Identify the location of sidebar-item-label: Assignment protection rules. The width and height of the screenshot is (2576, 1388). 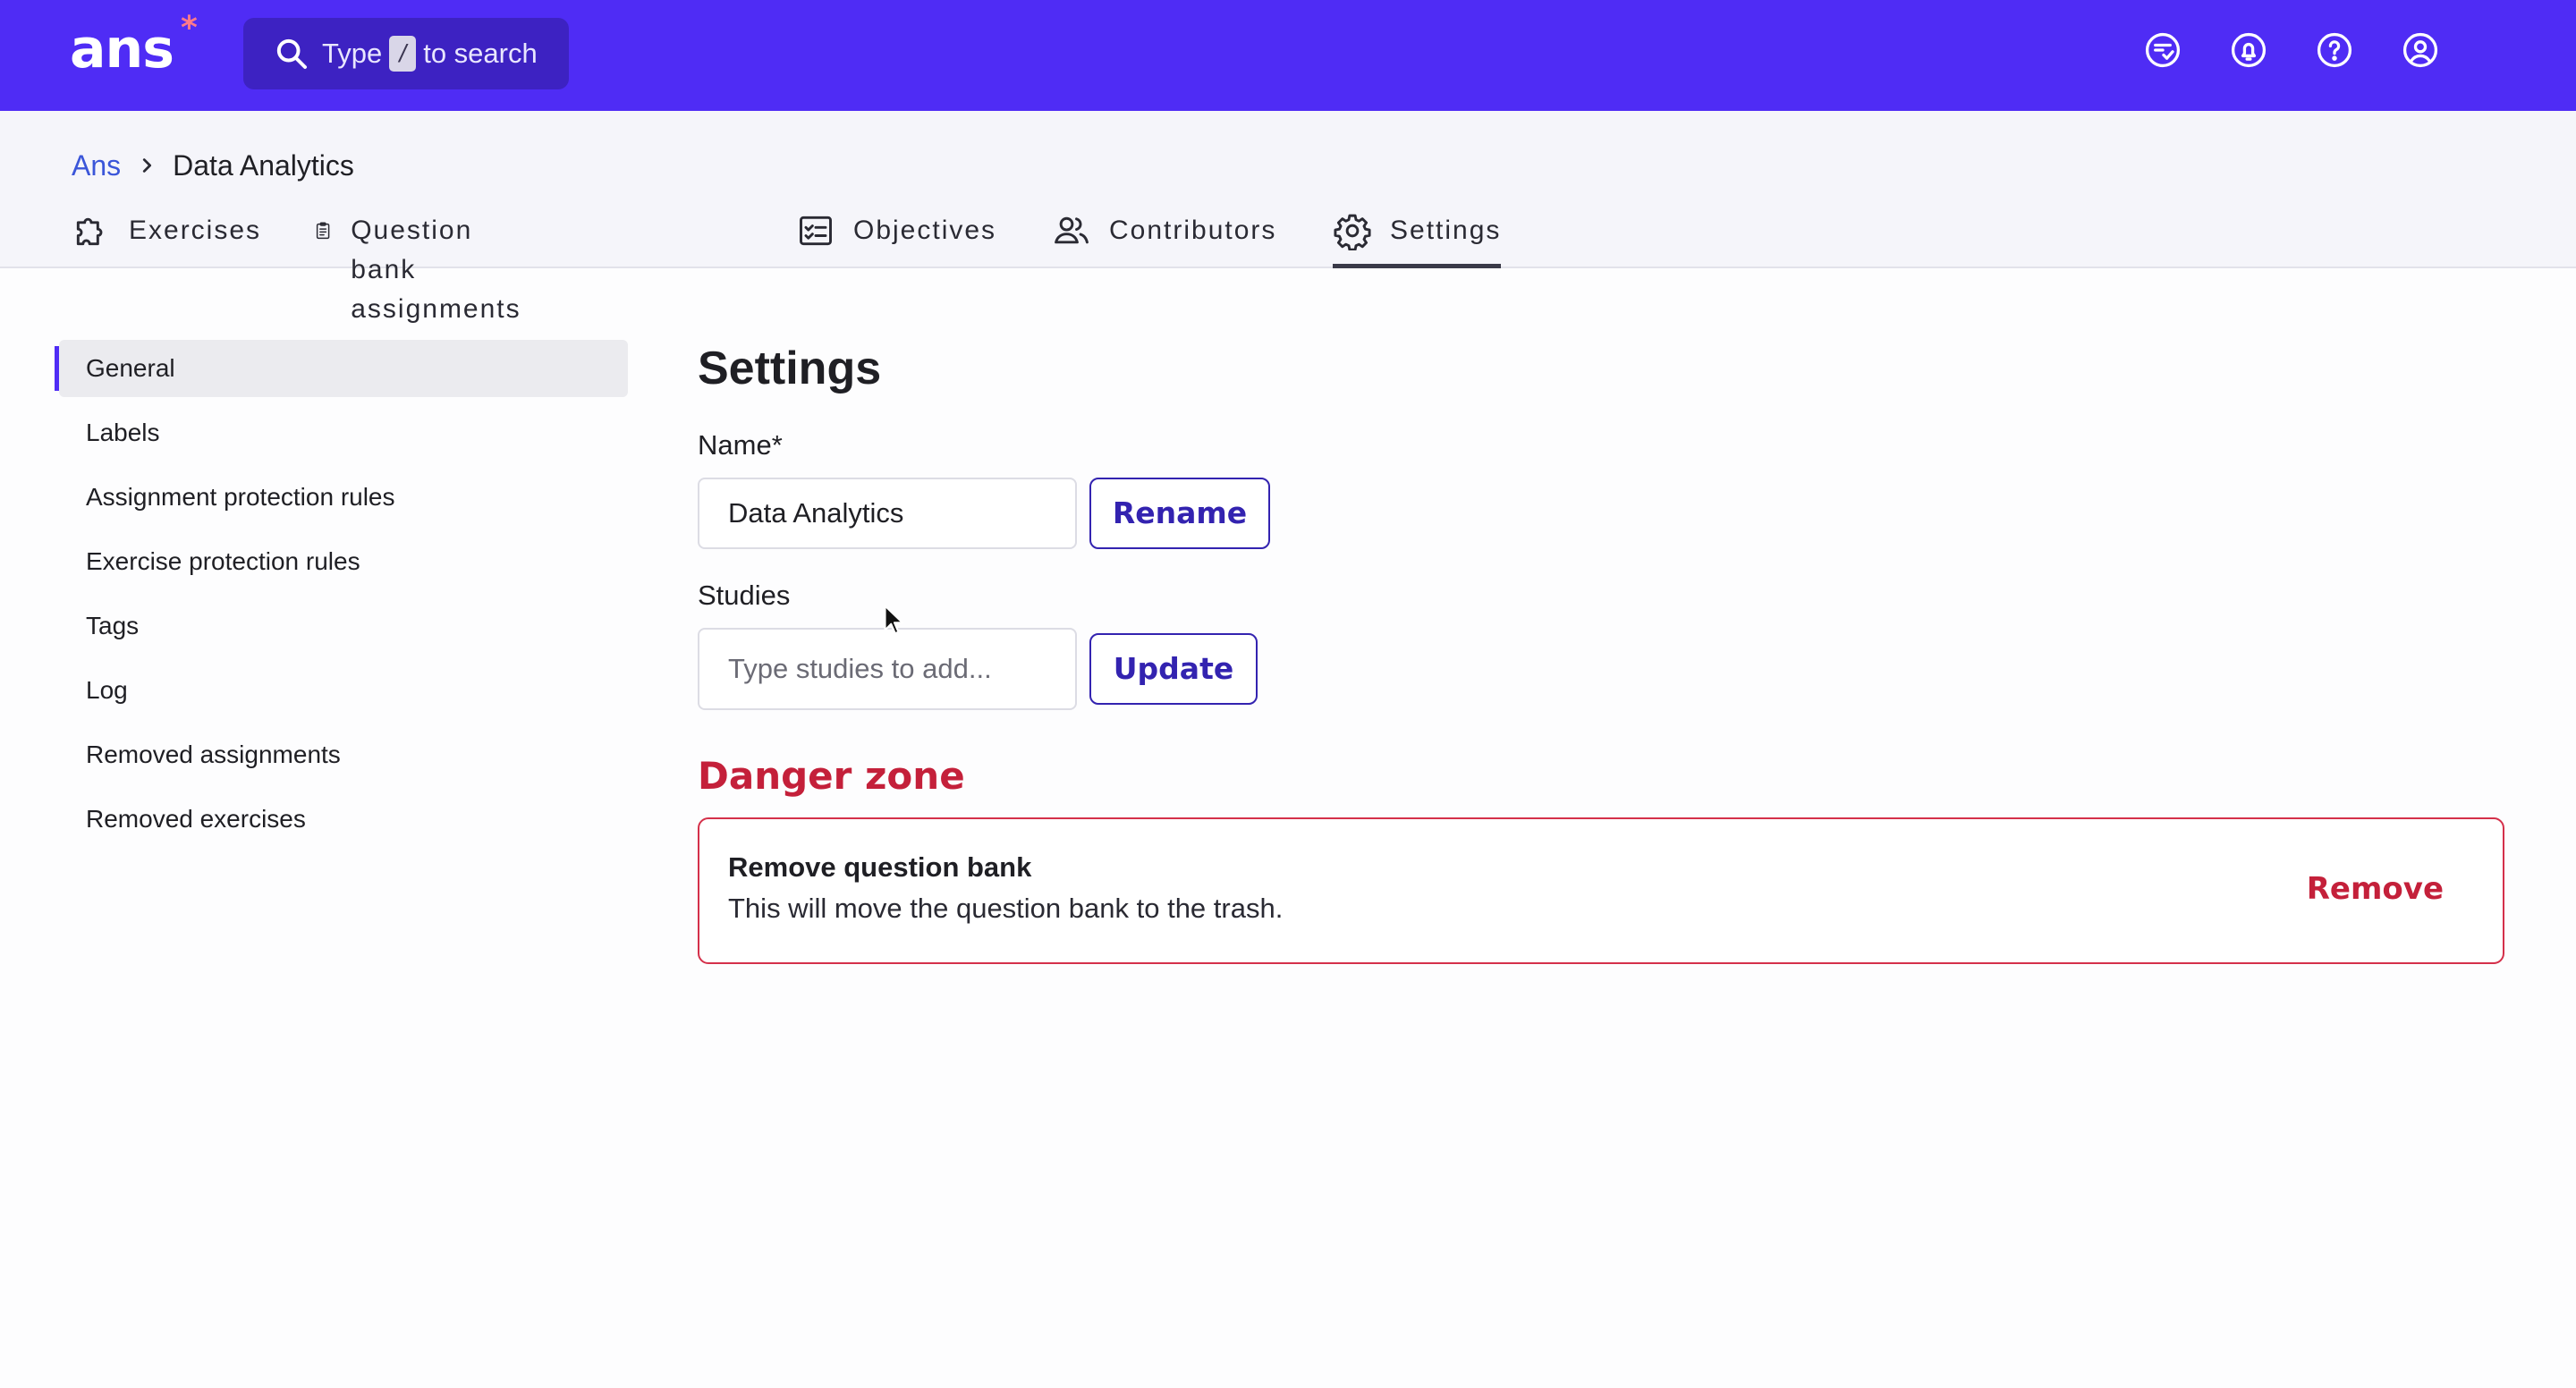
(240, 497).